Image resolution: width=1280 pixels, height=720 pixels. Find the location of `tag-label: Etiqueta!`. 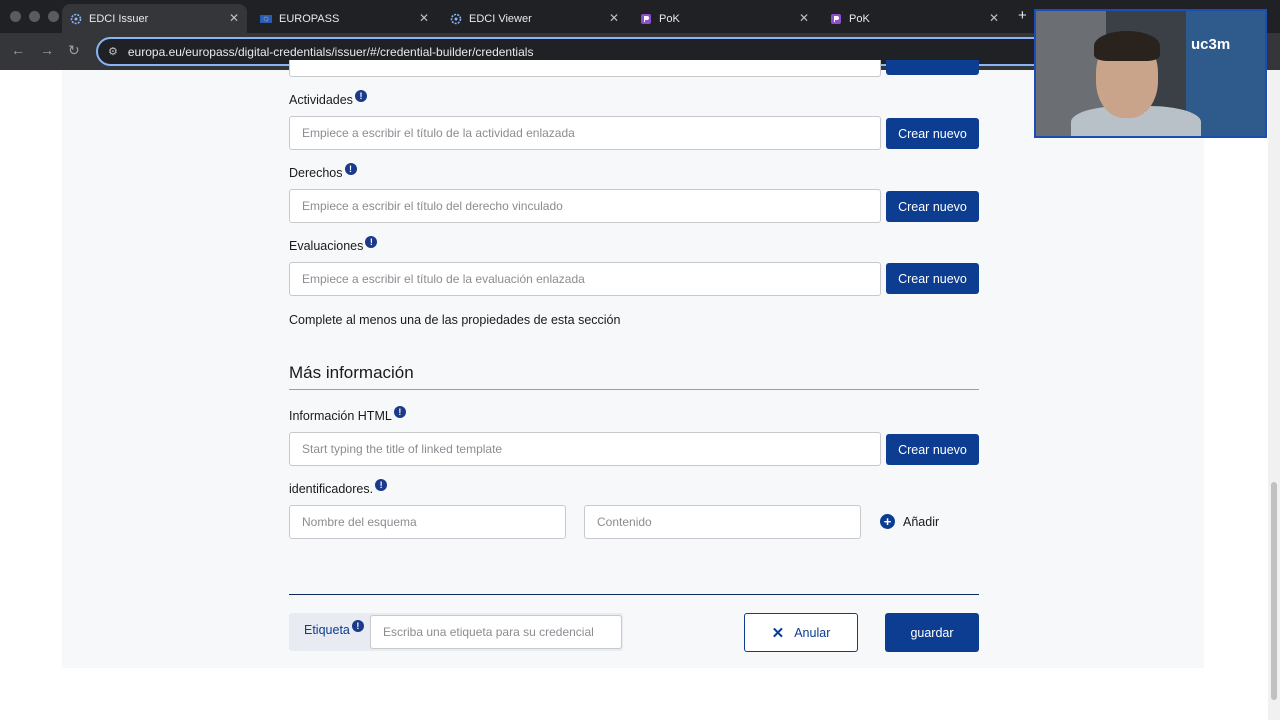

tag-label: Etiqueta! is located at coordinates (334, 628).